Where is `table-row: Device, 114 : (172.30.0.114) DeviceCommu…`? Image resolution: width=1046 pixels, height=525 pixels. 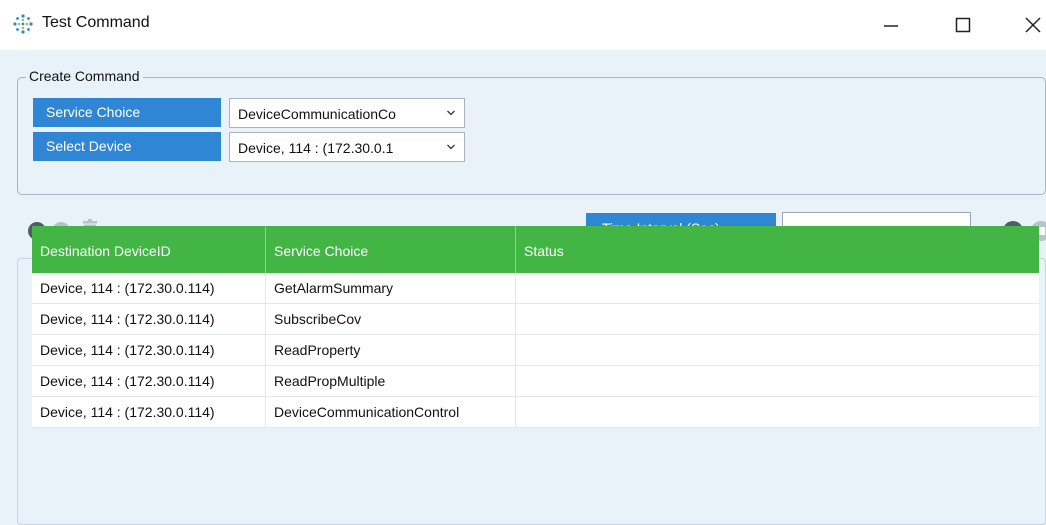 table-row: Device, 114 : (172.30.0.114) DeviceCommu… is located at coordinates (535, 412).